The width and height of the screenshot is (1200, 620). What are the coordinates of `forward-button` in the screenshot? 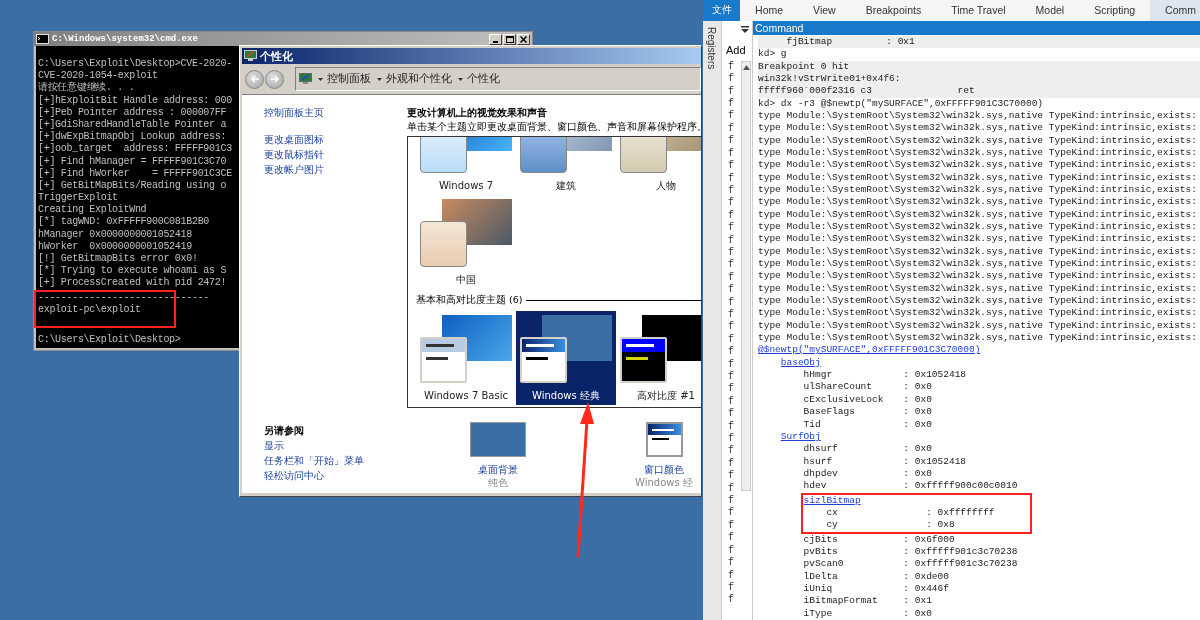 It's located at (274, 79).